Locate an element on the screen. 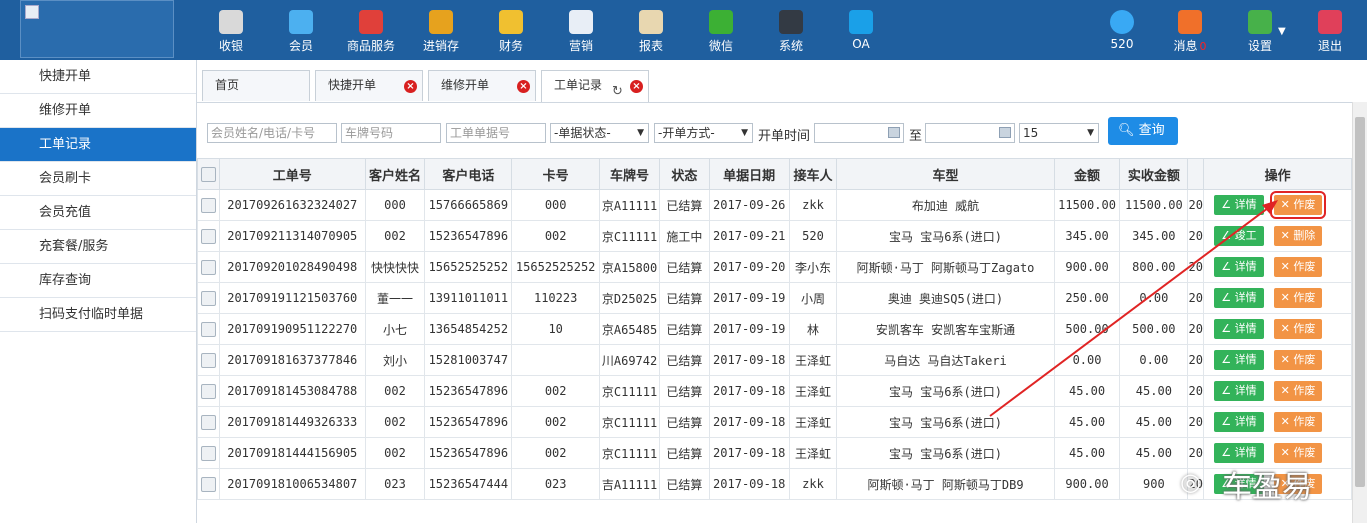  messages-label: 消息 is located at coordinates (1185, 46).